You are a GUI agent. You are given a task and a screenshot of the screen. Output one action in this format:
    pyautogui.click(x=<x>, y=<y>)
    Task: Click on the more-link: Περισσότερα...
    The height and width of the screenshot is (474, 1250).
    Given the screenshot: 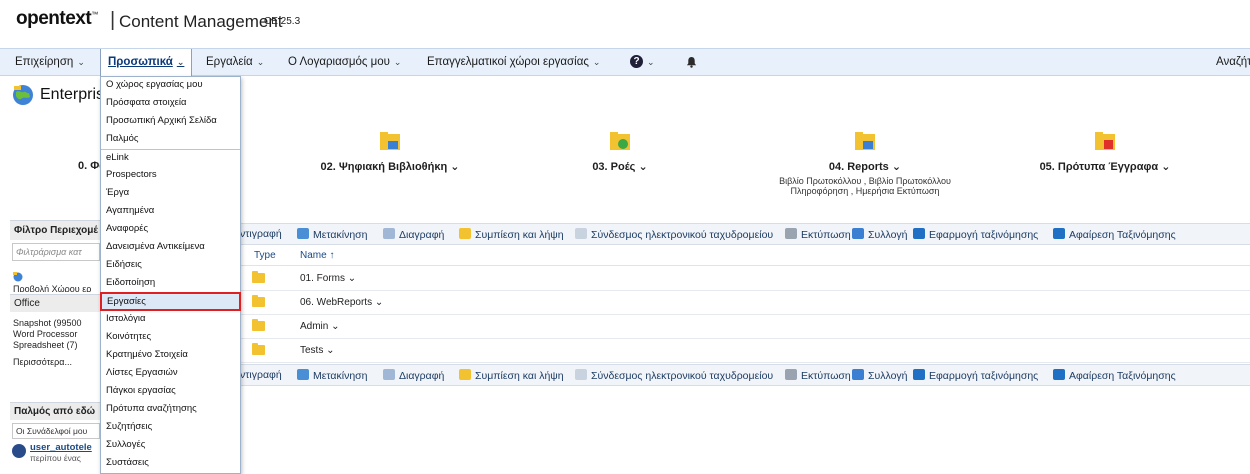 What is the action you would take?
    pyautogui.click(x=56, y=364)
    